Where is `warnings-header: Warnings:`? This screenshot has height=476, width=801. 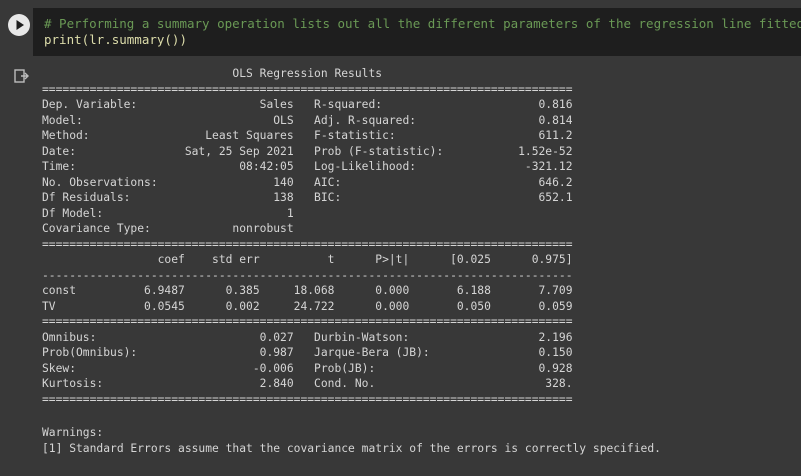
warnings-header: Warnings: is located at coordinates (73, 432).